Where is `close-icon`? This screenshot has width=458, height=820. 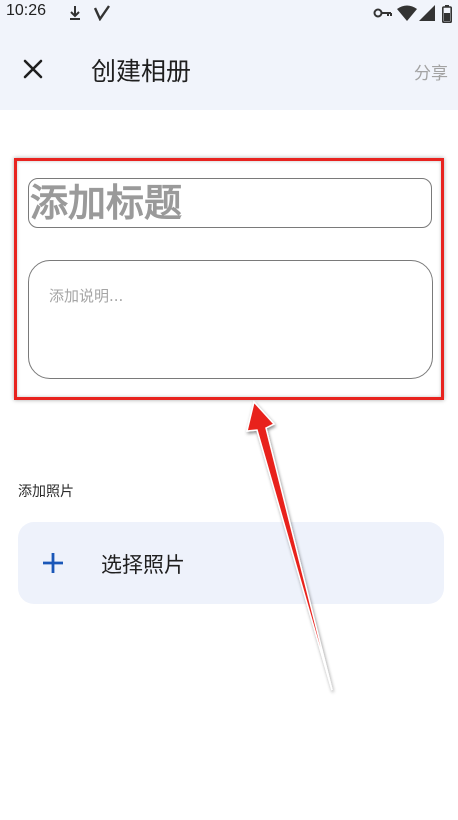 close-icon is located at coordinates (33, 69).